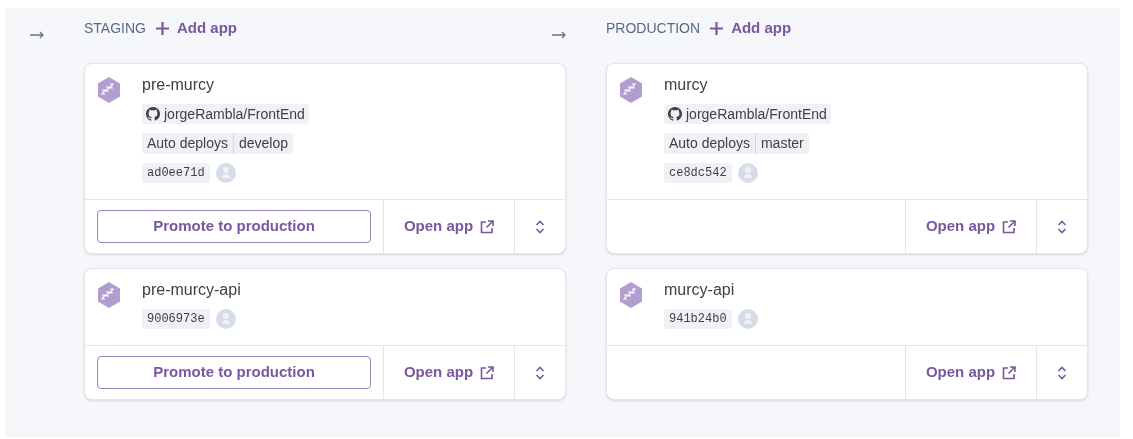 Image resolution: width=1133 pixels, height=439 pixels. Describe the element at coordinates (653, 28) in the screenshot. I see `stage-title: PRODUCTION` at that location.